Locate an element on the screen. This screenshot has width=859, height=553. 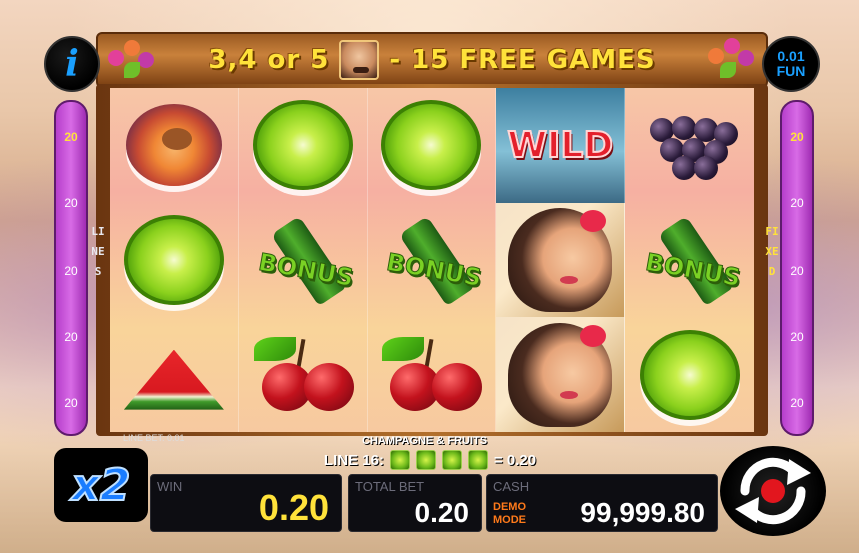
free-games-banner: 3,4 or 5 - 15 FREE GAMES is located at coordinates (432, 60).